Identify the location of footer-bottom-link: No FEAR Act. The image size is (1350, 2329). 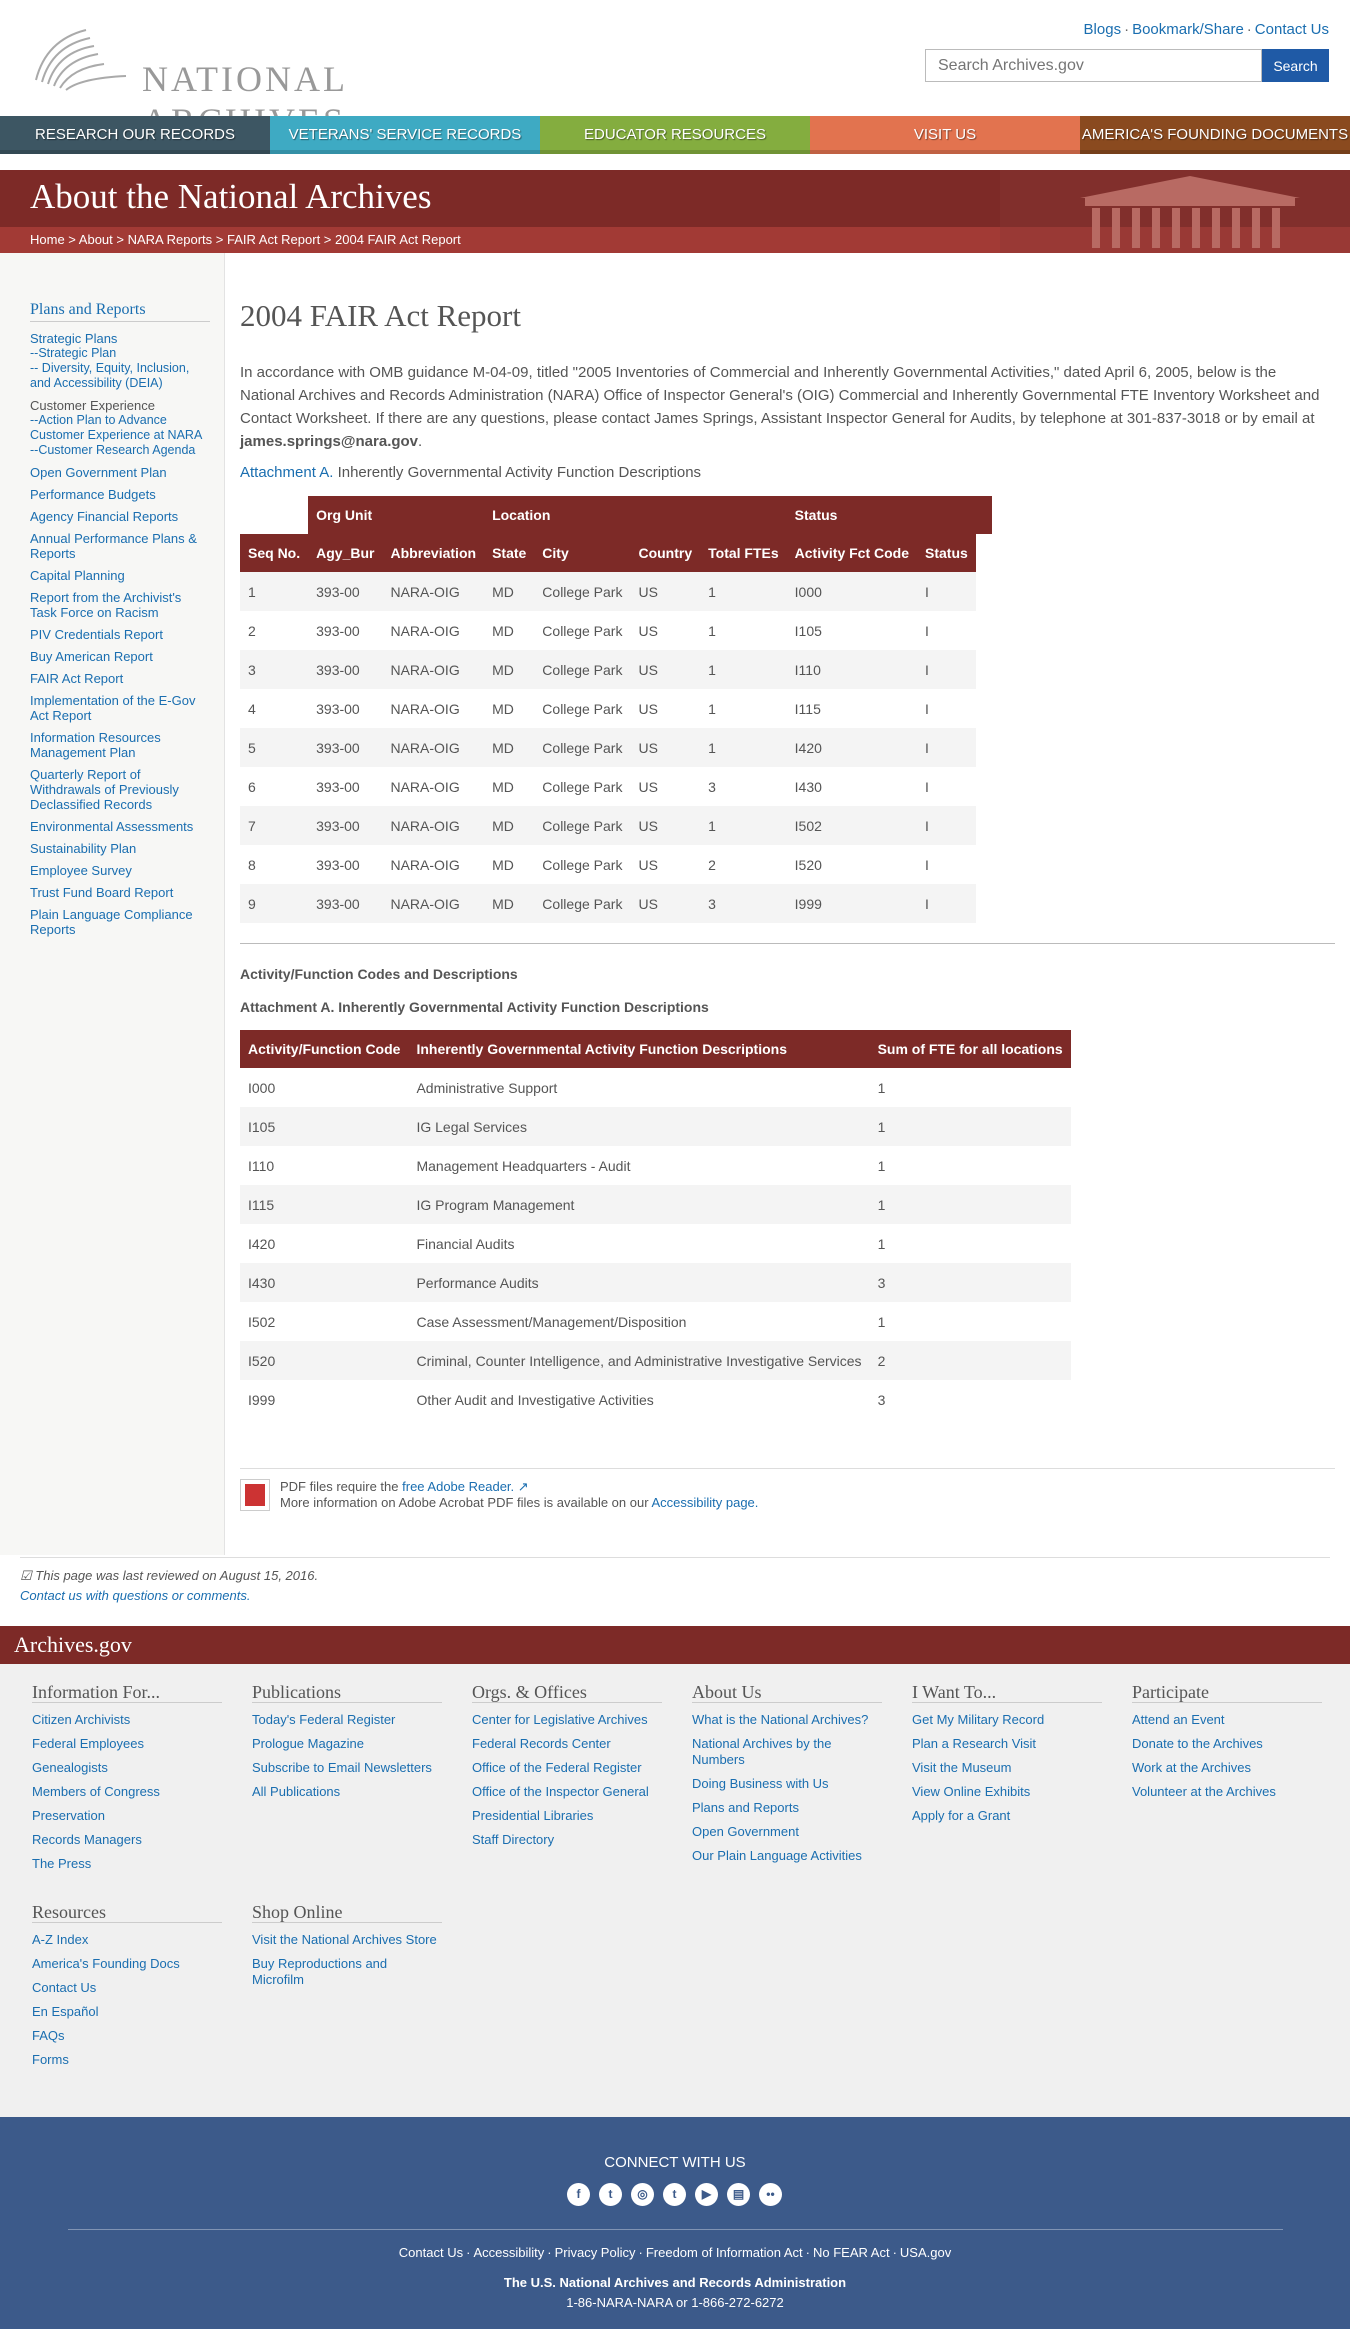
(851, 2252).